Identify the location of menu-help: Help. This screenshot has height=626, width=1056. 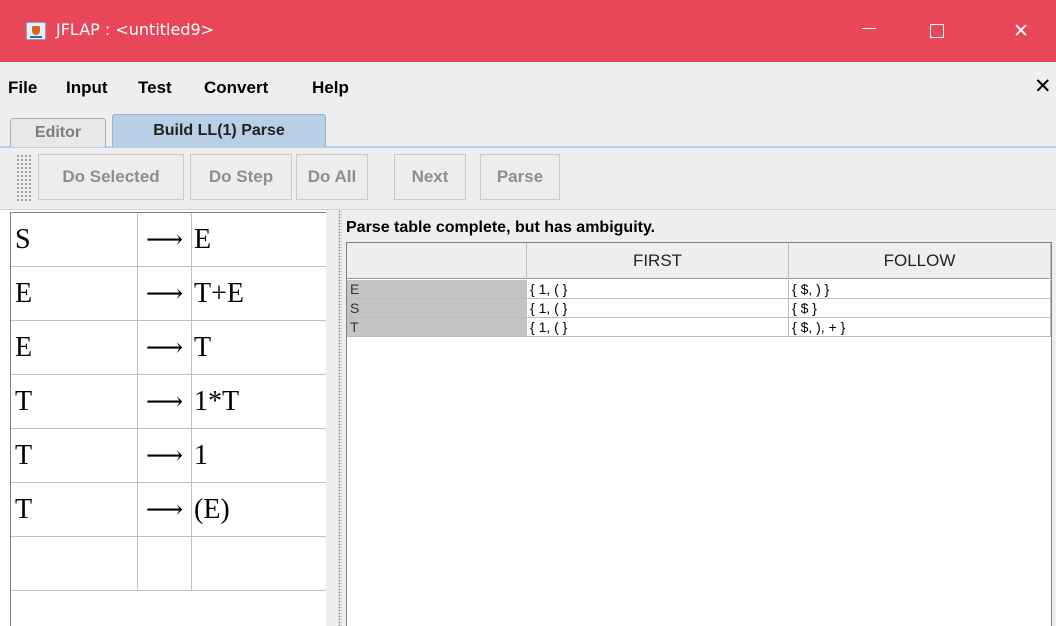
(330, 88).